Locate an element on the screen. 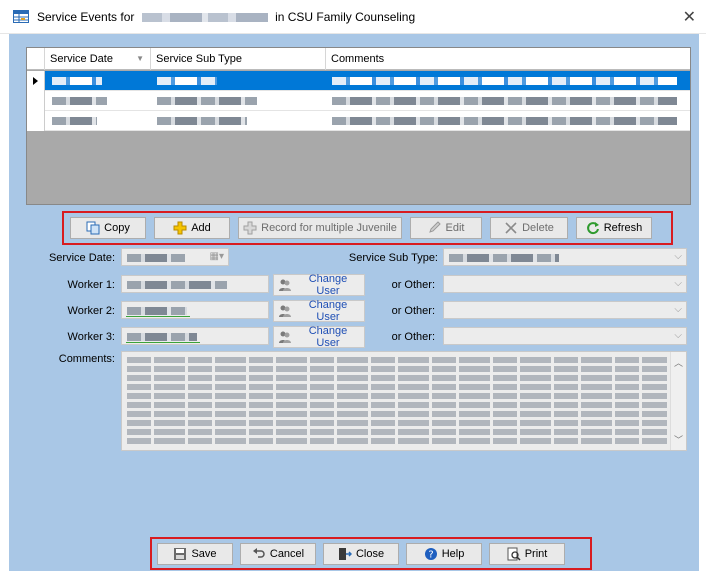 This screenshot has width=706, height=571. worker3-change-user-button: Change User is located at coordinates (319, 337).